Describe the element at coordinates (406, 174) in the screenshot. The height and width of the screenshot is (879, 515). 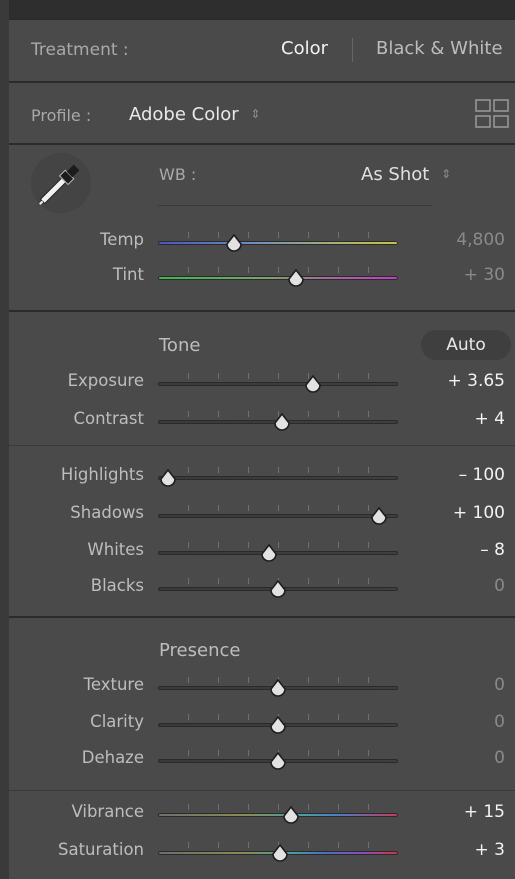
I see `wb-select: As Shot ⇕` at that location.